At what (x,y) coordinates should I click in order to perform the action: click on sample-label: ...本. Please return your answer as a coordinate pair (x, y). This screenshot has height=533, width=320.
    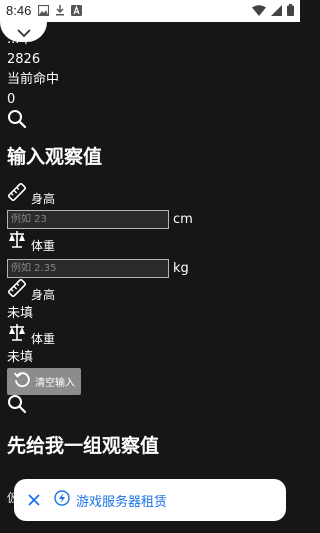
    Looking at the image, I should click on (152, 40).